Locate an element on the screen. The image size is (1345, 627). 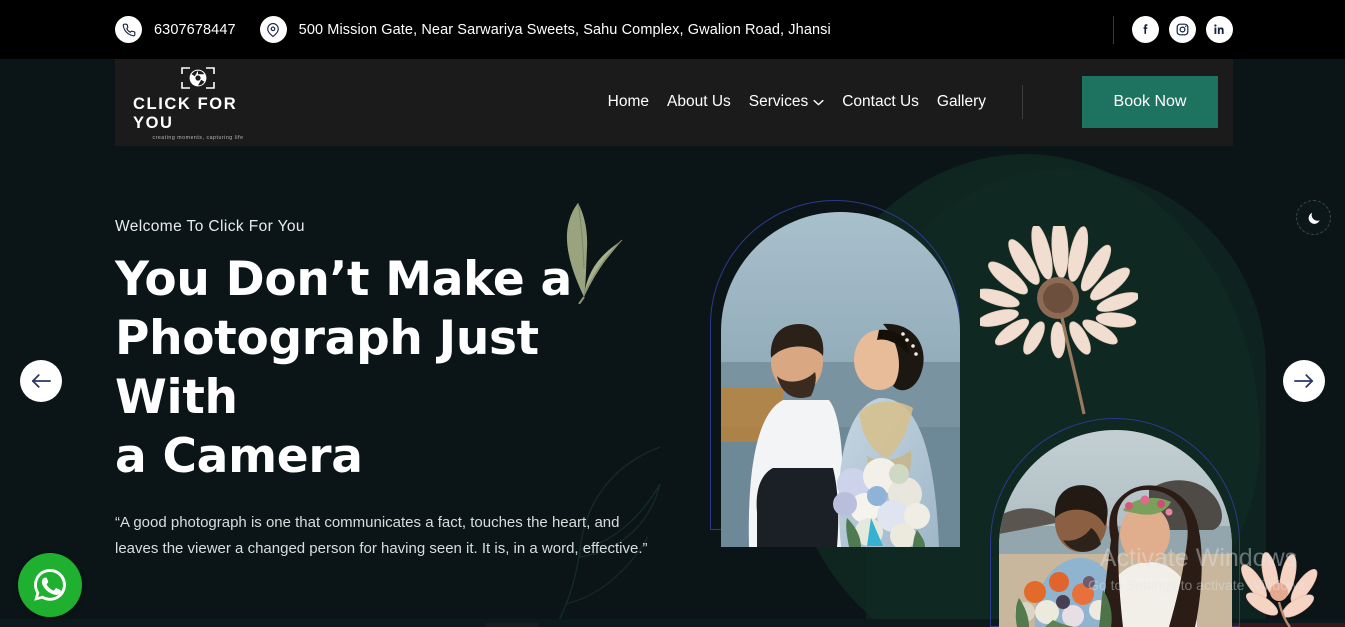
logo-tagline: creating moments, capturing life is located at coordinates (198, 138).